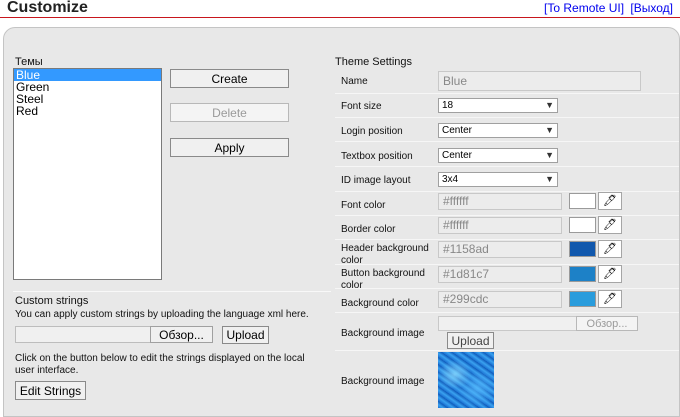 This screenshot has width=680, height=417. What do you see at coordinates (582, 225) in the screenshot?
I see `border-color-swatch` at bounding box center [582, 225].